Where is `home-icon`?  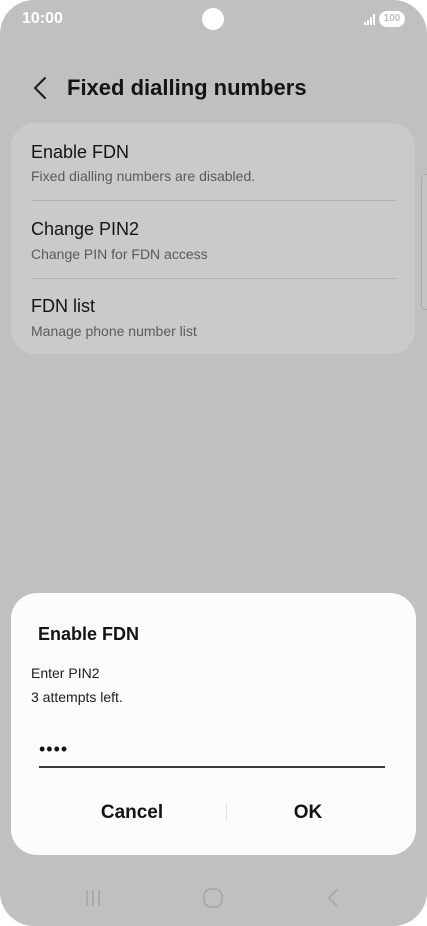
home-icon is located at coordinates (213, 898).